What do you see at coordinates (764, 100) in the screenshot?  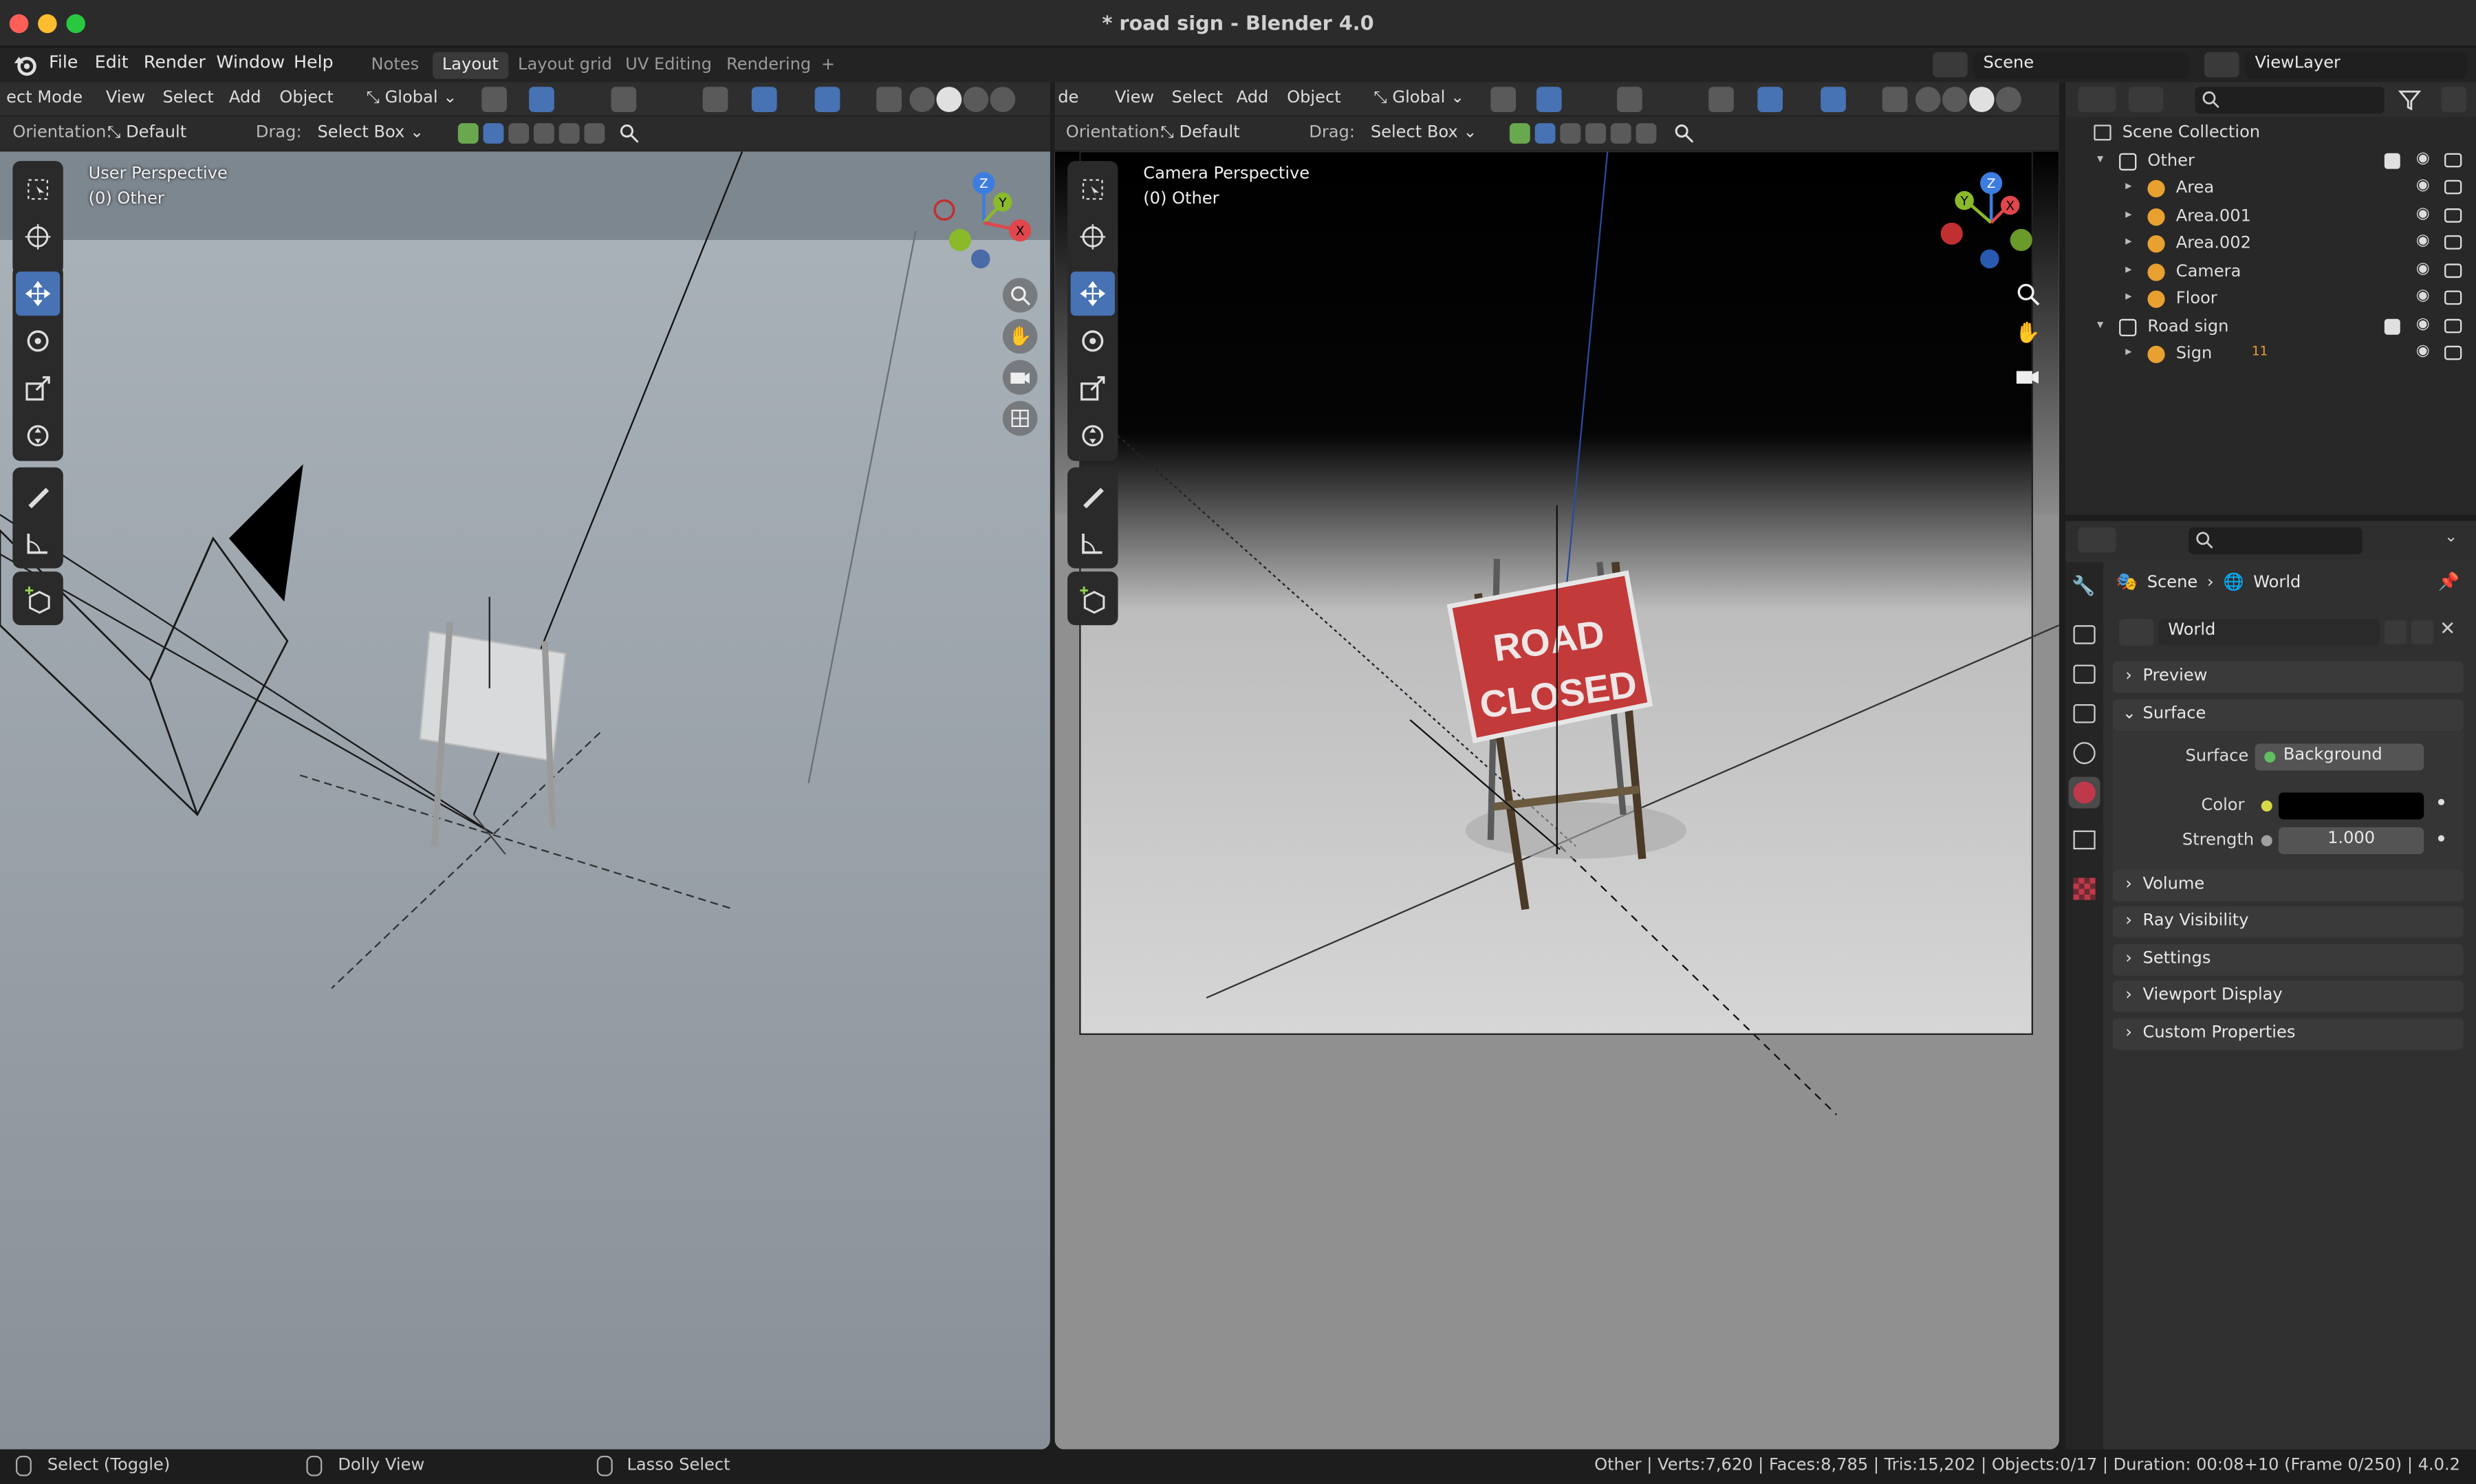 I see `gizmo-toggle-icon` at bounding box center [764, 100].